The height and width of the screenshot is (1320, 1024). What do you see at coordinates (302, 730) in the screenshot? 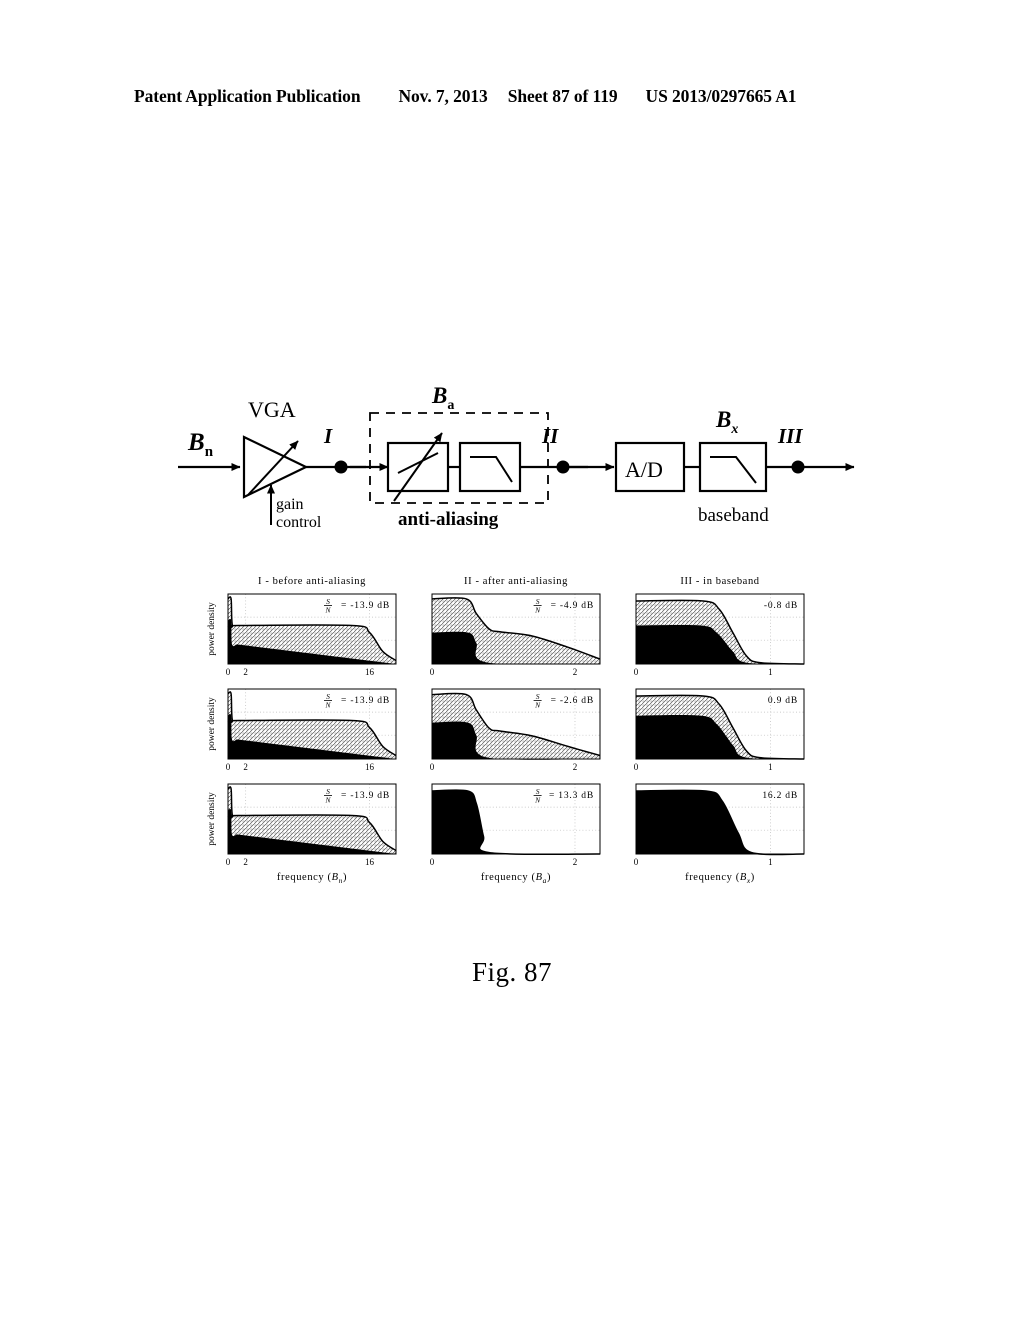
I see `plot-panel-r2c1: 0 2 16= -13.9 dBSNpower density` at bounding box center [302, 730].